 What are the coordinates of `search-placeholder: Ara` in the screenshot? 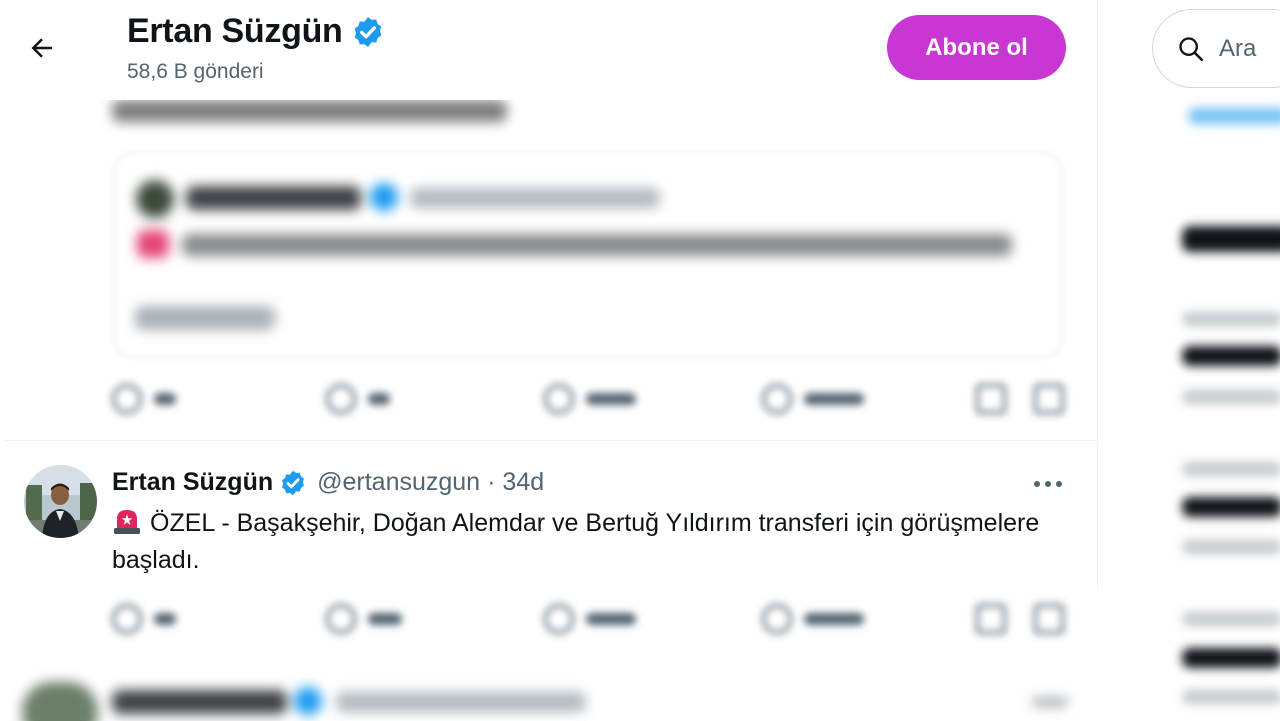 It's located at (1238, 48).